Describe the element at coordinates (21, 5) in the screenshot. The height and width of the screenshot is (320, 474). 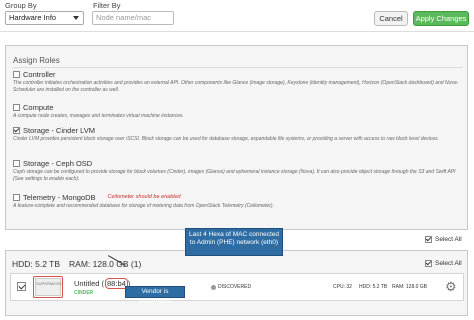
I see `group-by-label: Group By` at that location.